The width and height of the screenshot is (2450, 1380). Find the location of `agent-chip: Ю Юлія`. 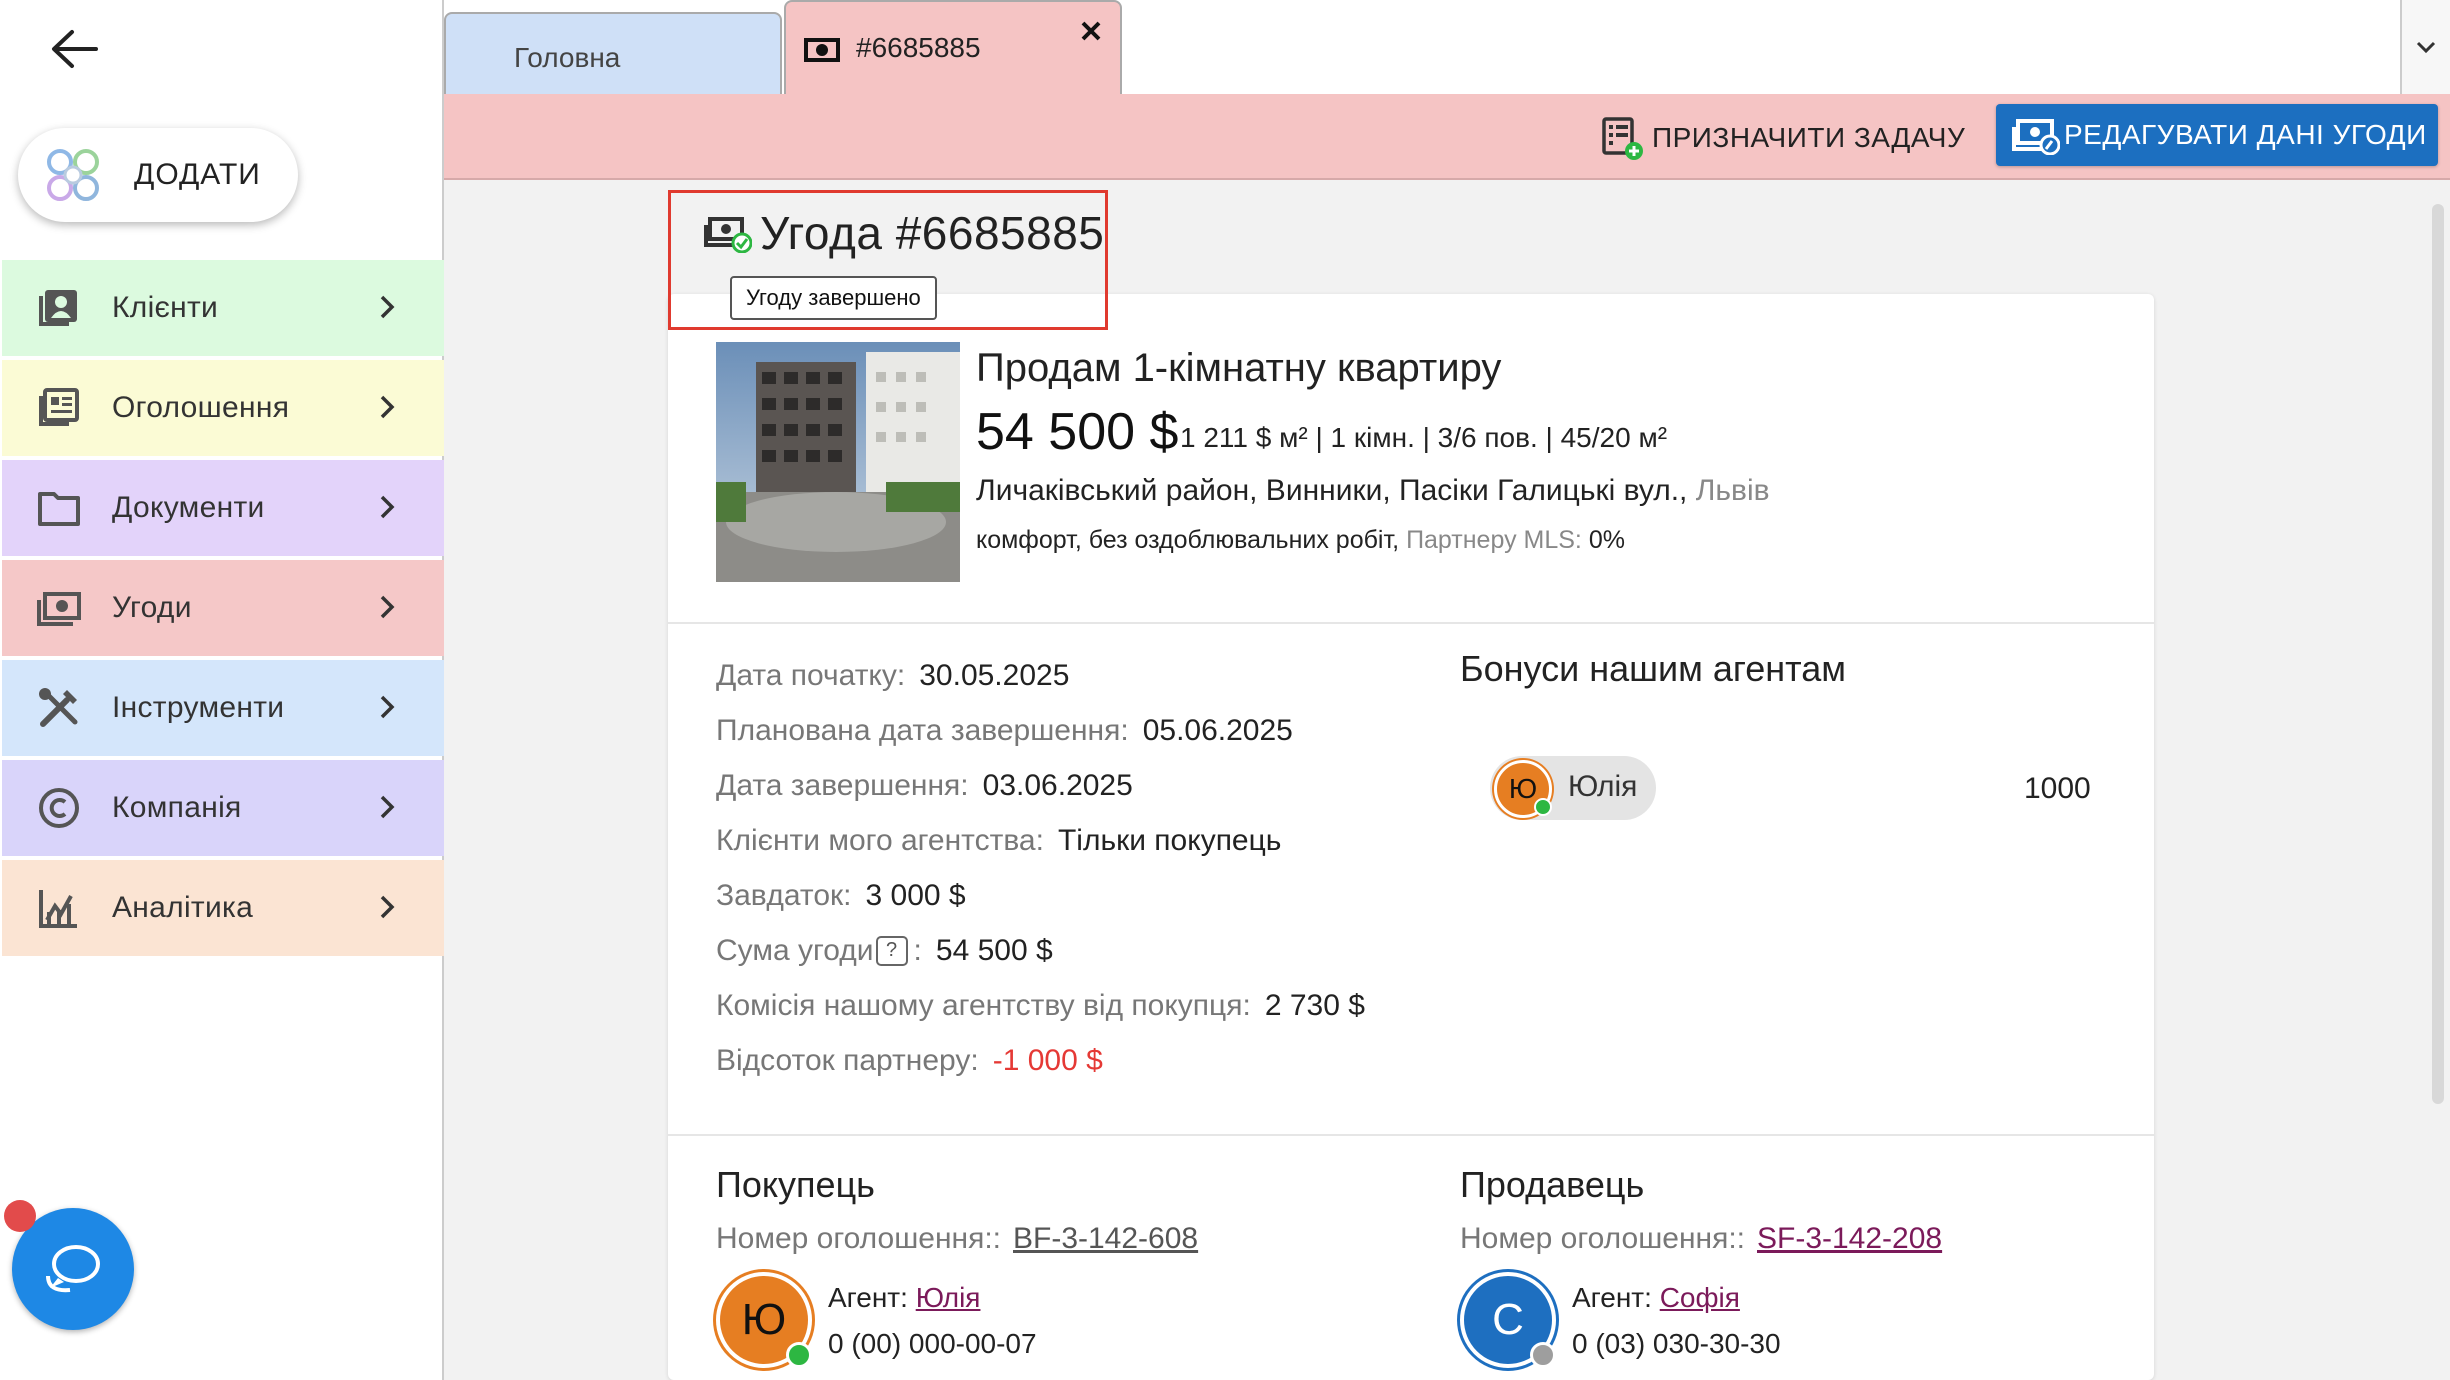

agent-chip: Ю Юлія is located at coordinates (1573, 788).